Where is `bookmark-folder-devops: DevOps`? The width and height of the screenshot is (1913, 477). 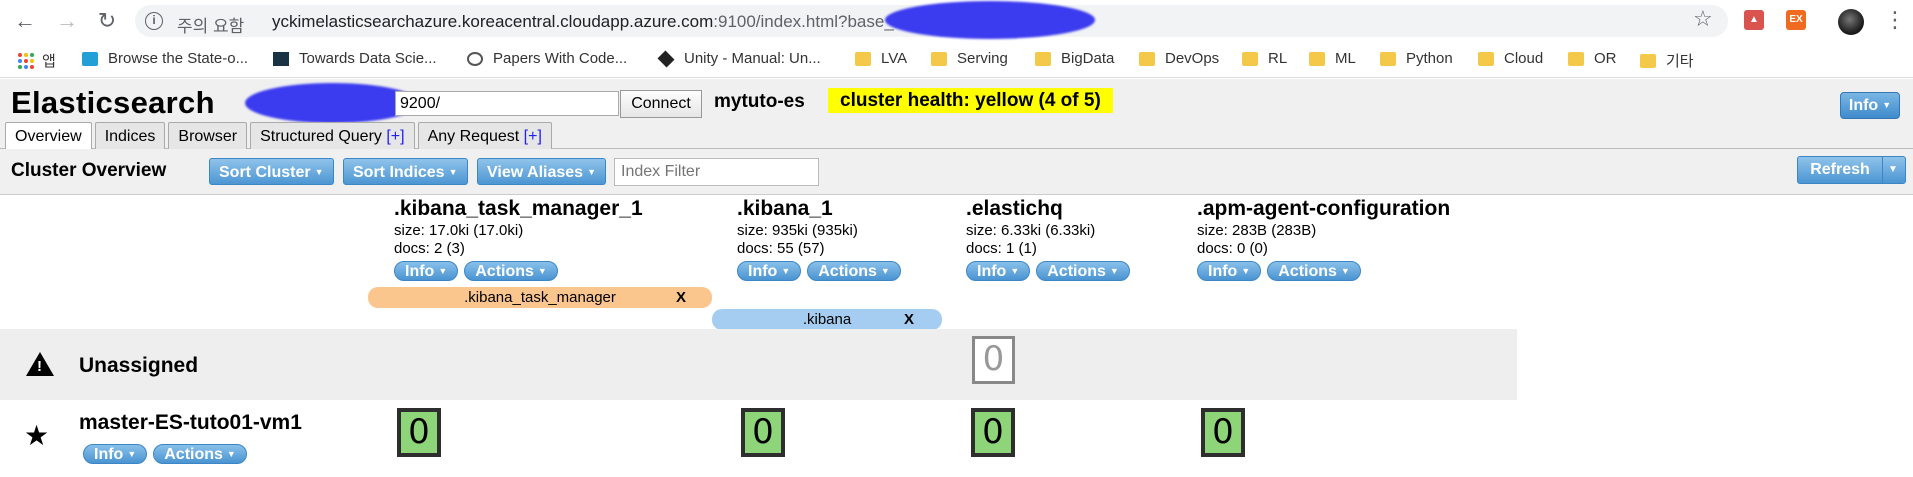 bookmark-folder-devops: DevOps is located at coordinates (1179, 58).